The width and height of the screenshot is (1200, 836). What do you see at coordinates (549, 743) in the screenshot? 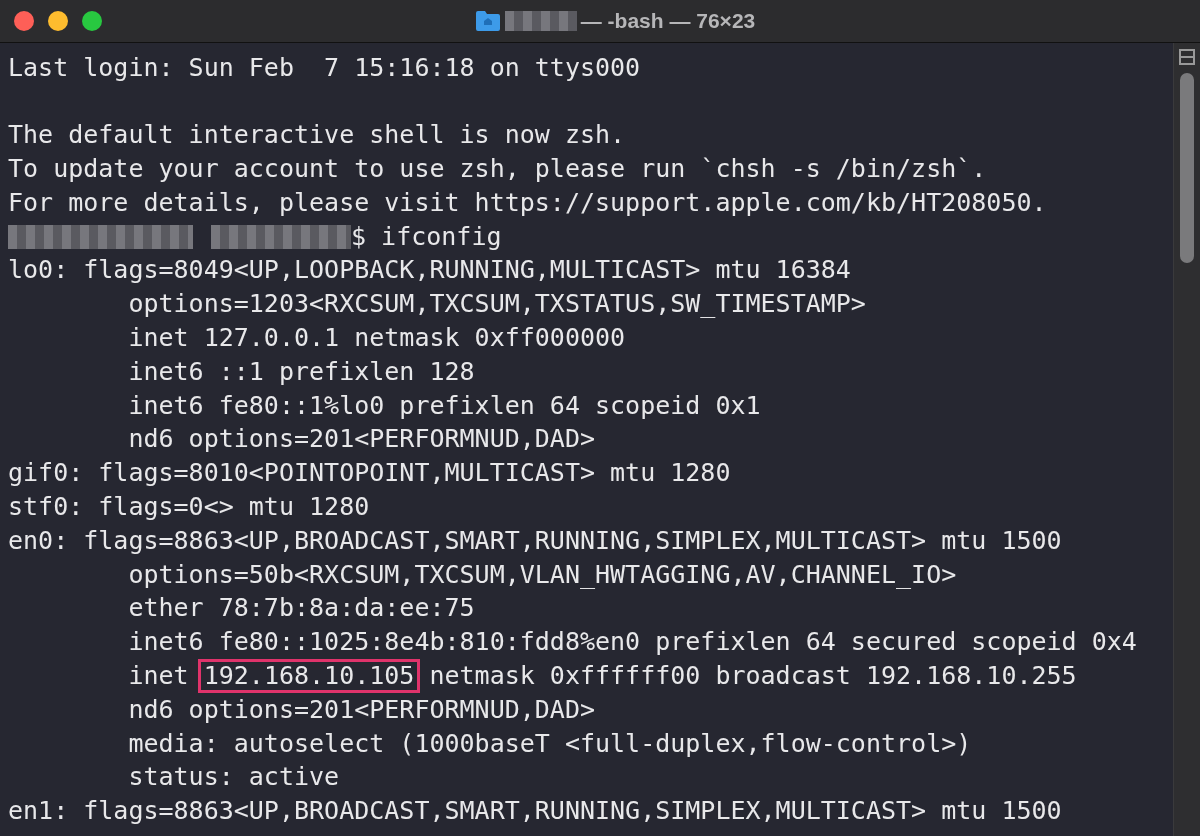
I see `terminal-text: media: autoselect (1000baseT <full-duplex,flow-control>)` at bounding box center [549, 743].